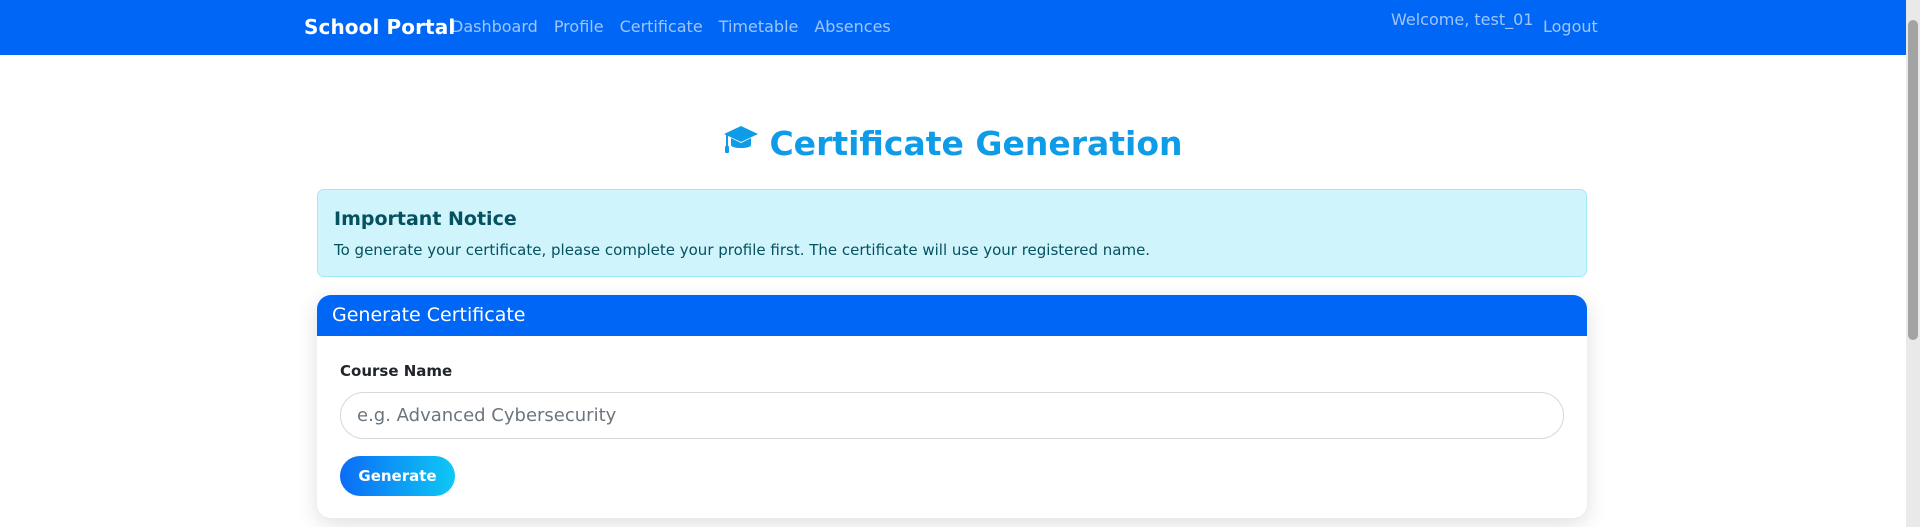 This screenshot has height=527, width=1920. What do you see at coordinates (425, 219) in the screenshot?
I see `notice-title: Important Notice` at bounding box center [425, 219].